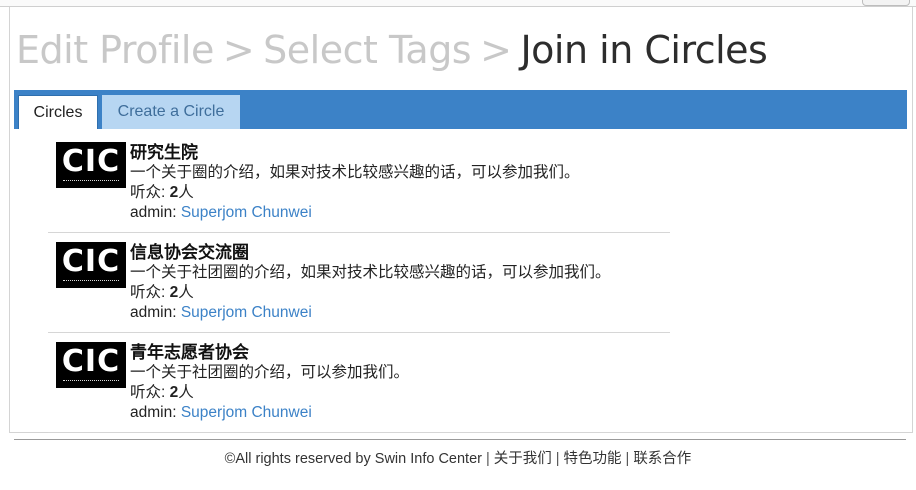  What do you see at coordinates (593, 459) in the screenshot?
I see `footer-link-features: 特色功能` at bounding box center [593, 459].